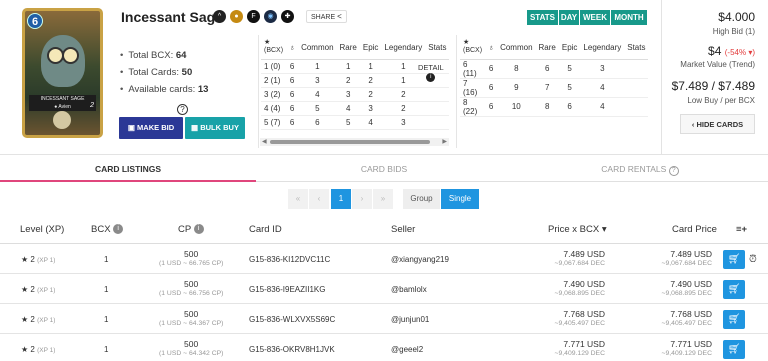 Image resolution: width=768 pixels, height=361 pixels. Describe the element at coordinates (362, 199) in the screenshot. I see `next-page-button: ›` at that location.